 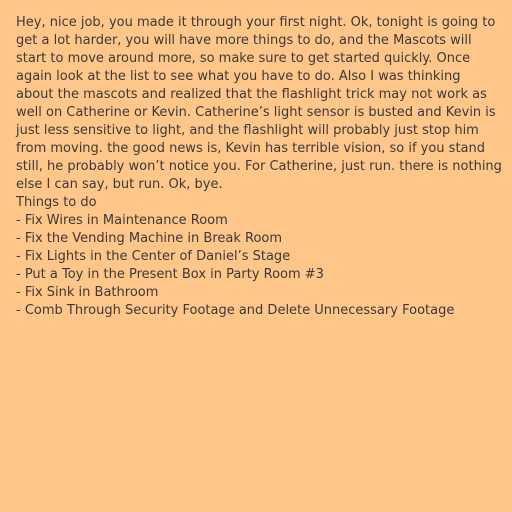 I want to click on todo-item-fix-sink: - Fix Sink in Bathroom, so click(x=87, y=292).